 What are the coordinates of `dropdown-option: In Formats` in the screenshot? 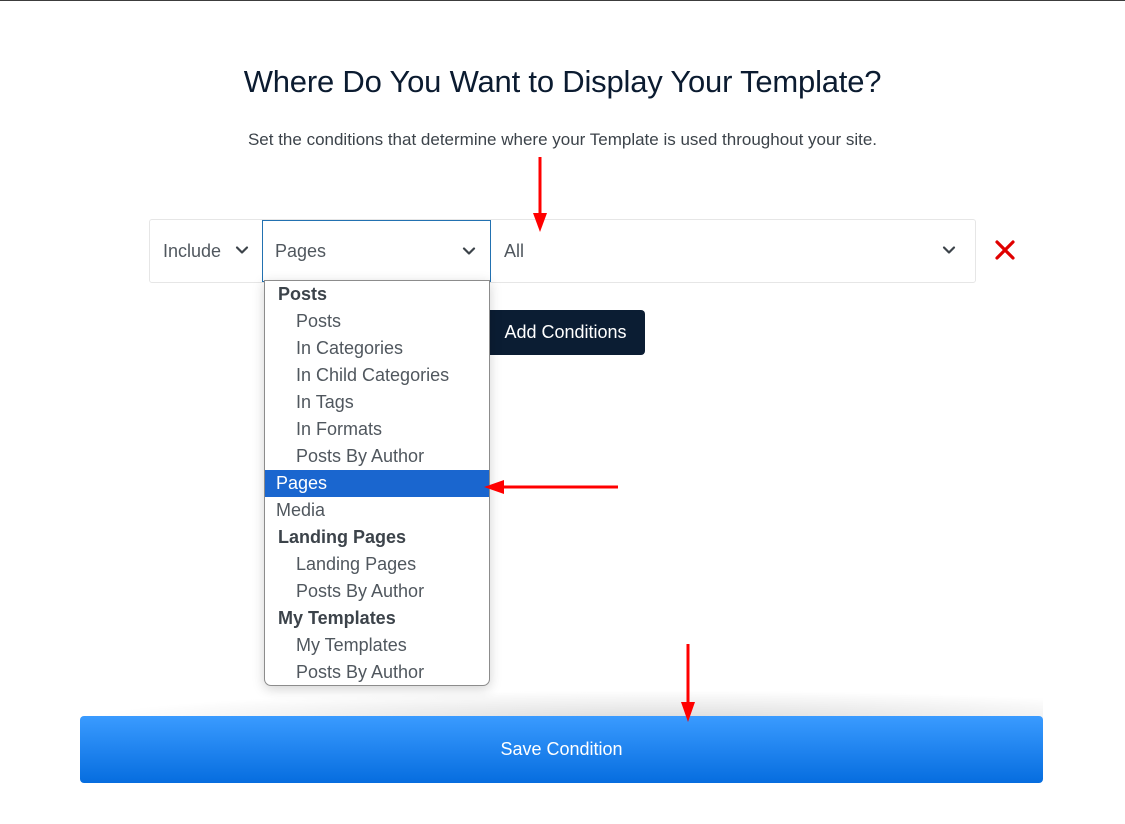 It's located at (377, 429).